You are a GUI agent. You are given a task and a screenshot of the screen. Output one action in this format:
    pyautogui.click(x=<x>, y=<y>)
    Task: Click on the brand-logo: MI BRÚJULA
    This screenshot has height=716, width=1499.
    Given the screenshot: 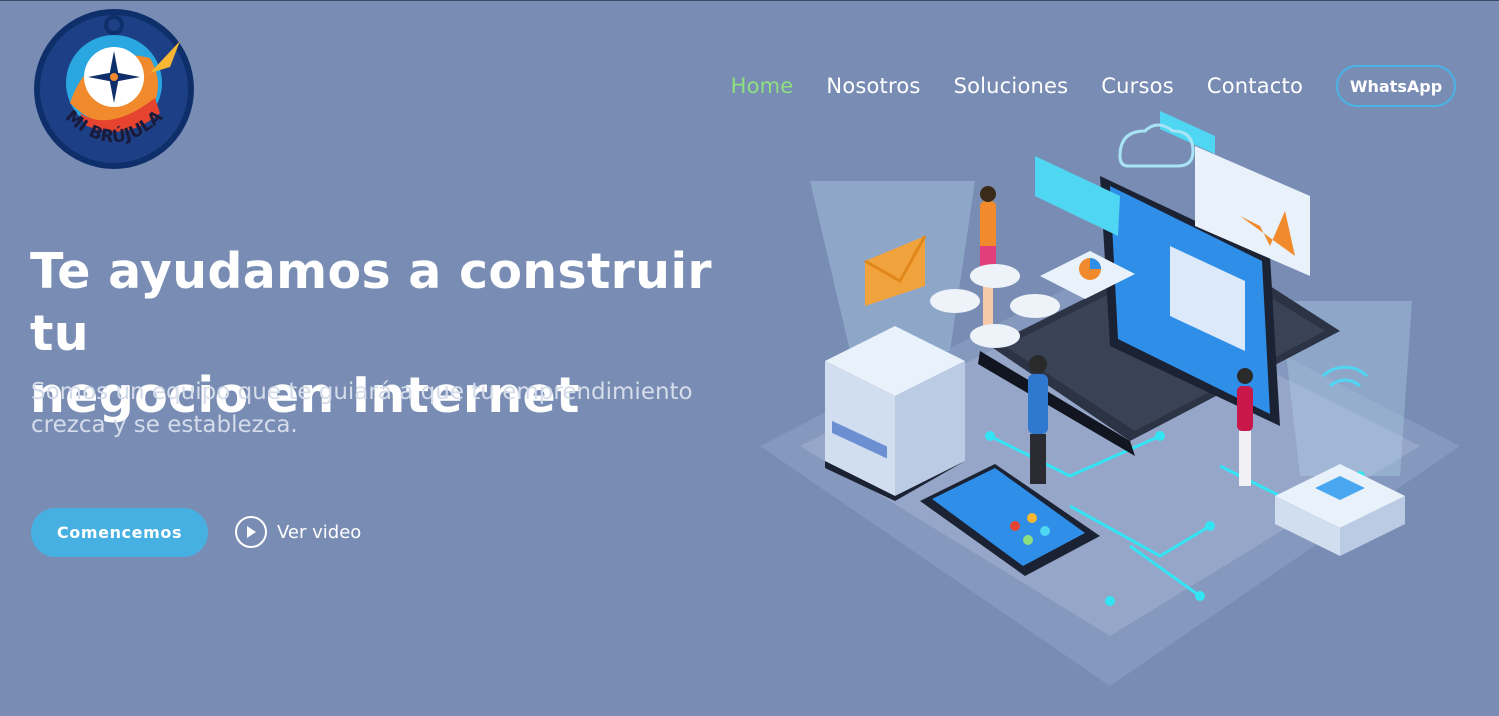 What is the action you would take?
    pyautogui.click(x=114, y=87)
    